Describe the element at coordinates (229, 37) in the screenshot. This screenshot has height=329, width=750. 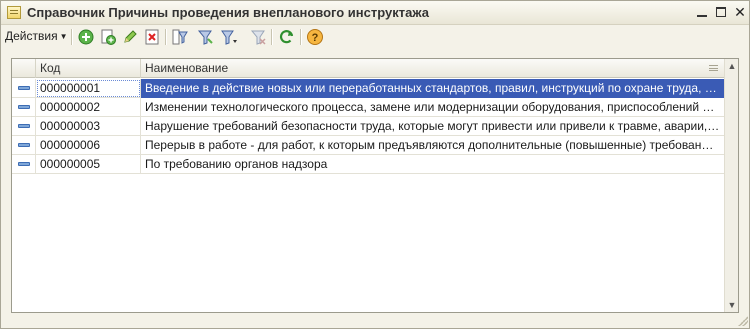
I see `filter-dropdown-icon` at that location.